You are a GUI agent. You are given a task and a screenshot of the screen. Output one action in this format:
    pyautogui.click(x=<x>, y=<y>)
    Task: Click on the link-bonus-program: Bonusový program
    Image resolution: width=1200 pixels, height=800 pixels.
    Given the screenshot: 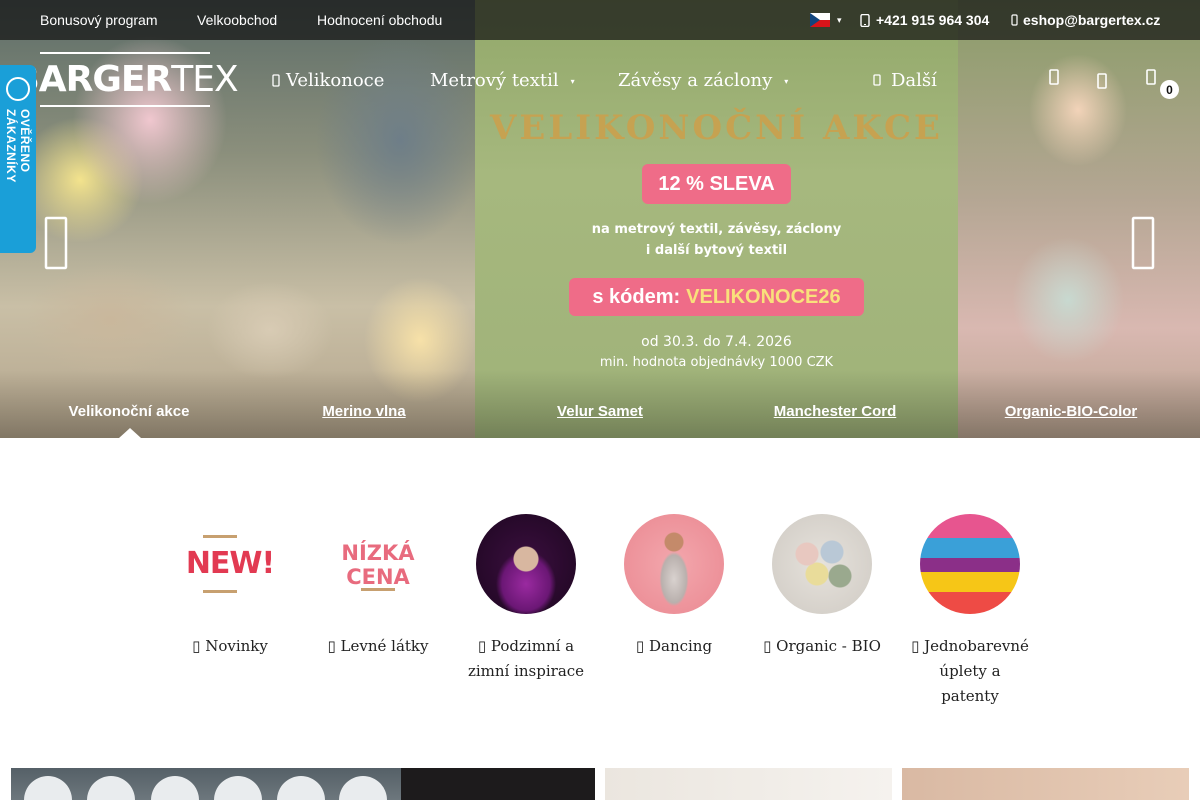 What is the action you would take?
    pyautogui.click(x=99, y=20)
    